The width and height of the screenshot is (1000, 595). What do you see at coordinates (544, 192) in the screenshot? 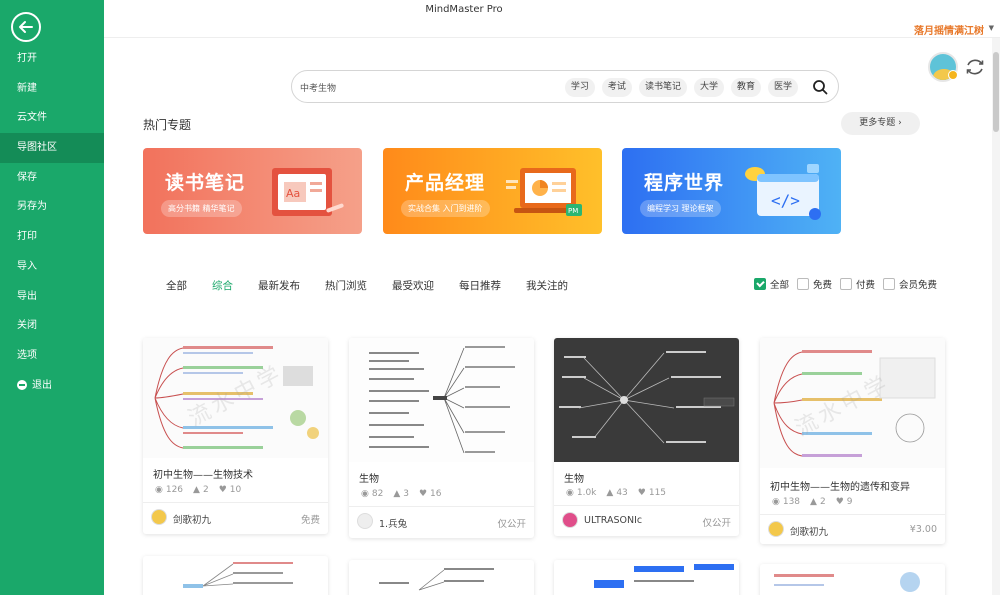
I see `laptop-illustration-icon: PM` at bounding box center [544, 192].